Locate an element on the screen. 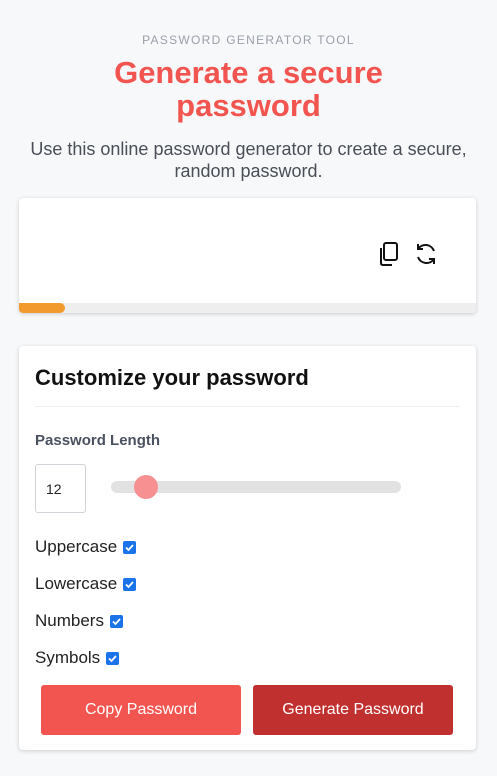 The height and width of the screenshot is (776, 497). option-lowercase: Lowercase is located at coordinates (86, 584).